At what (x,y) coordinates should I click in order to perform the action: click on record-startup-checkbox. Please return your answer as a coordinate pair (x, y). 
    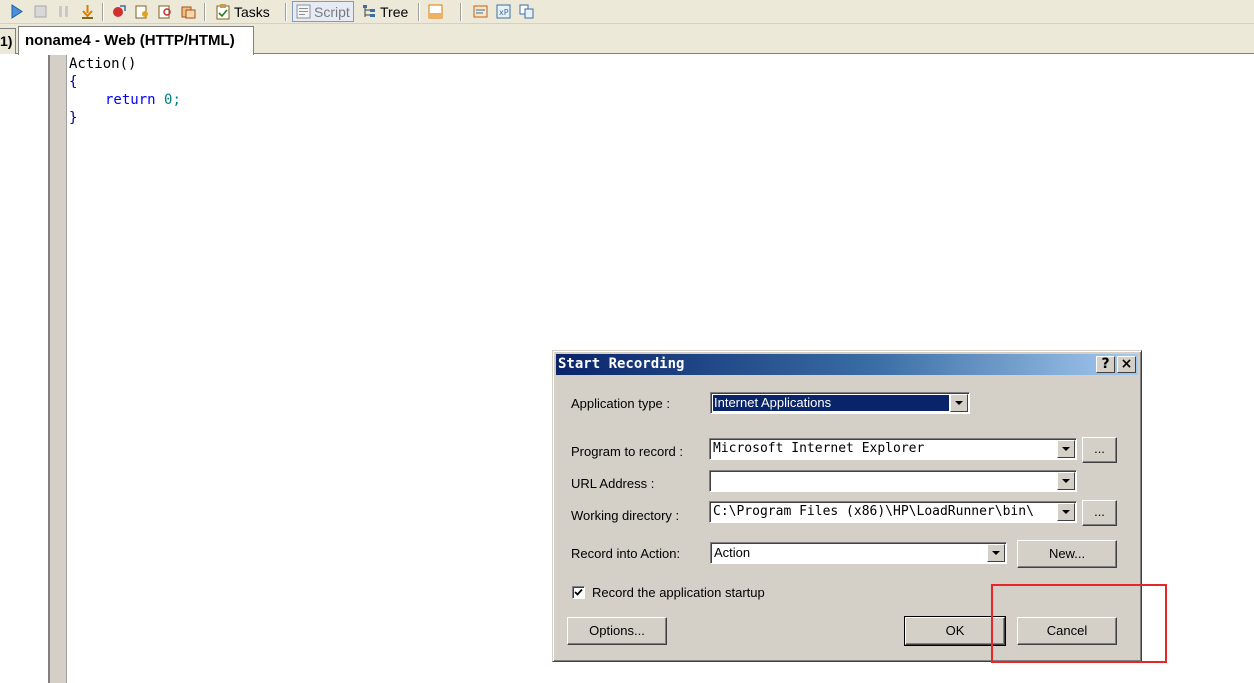
    Looking at the image, I should click on (578, 592).